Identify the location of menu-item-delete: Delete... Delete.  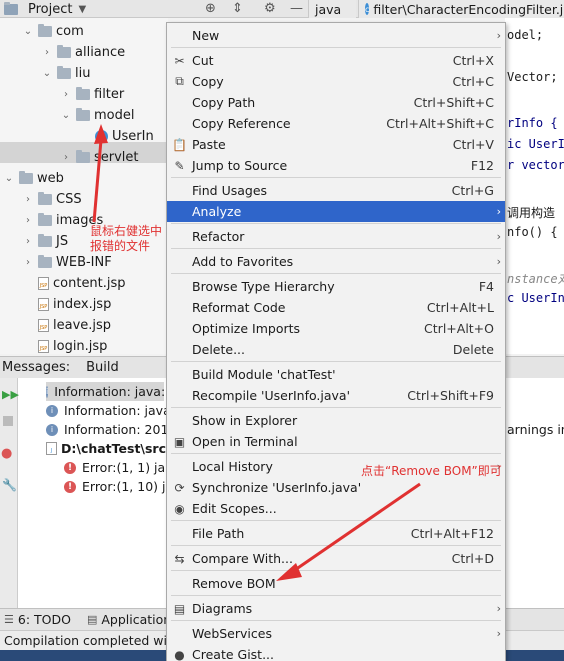
(336, 349).